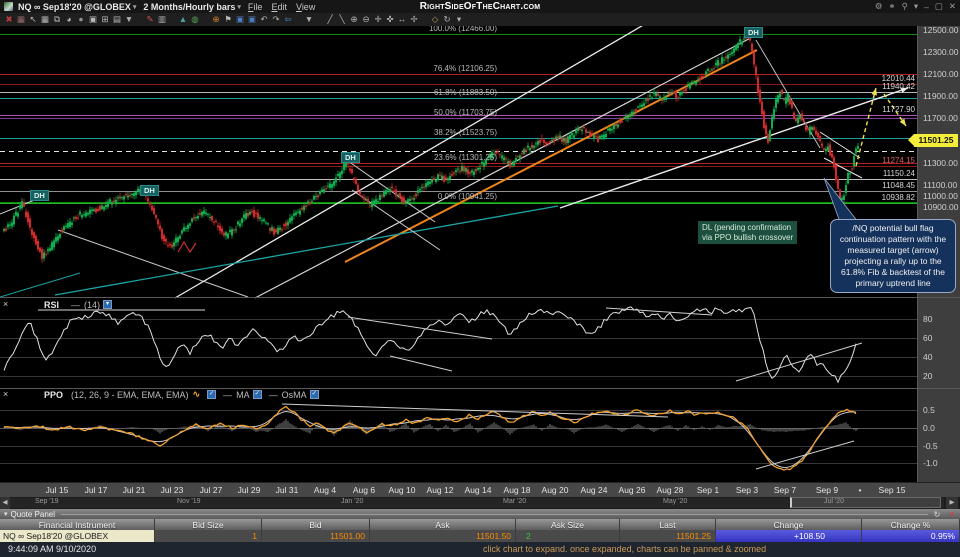 The width and height of the screenshot is (960, 557). I want to click on quote-col-header: Ask, so click(443, 524).